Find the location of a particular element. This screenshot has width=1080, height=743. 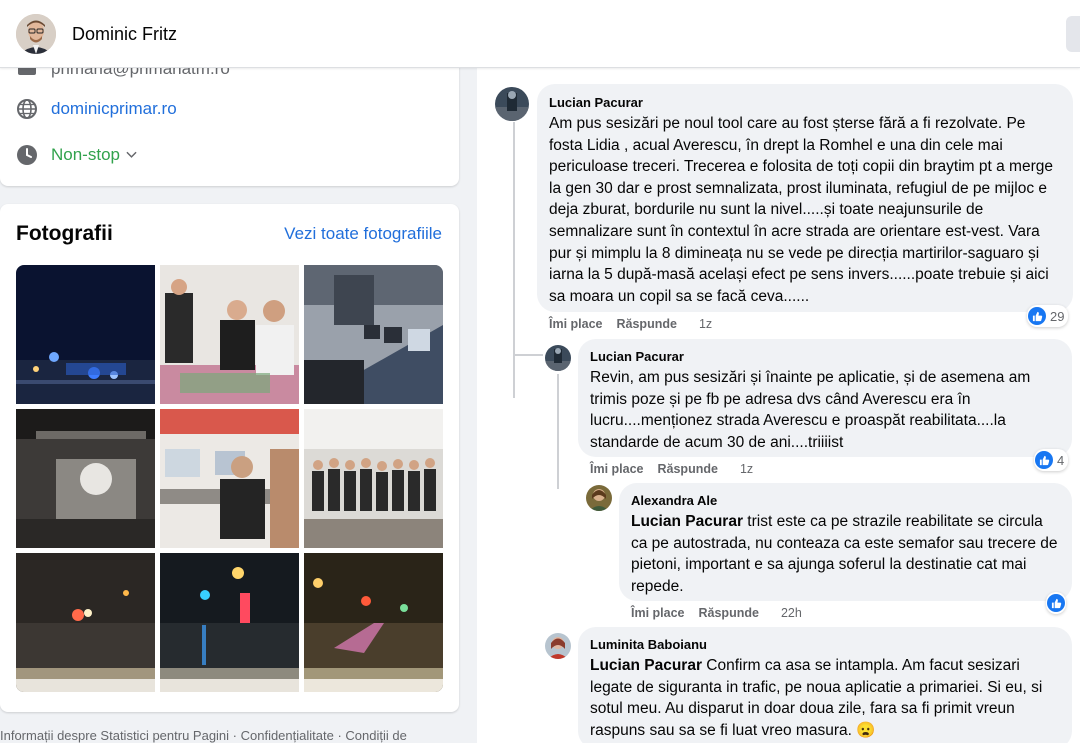

profile-header-bar: Dominic Fritz is located at coordinates (540, 34).